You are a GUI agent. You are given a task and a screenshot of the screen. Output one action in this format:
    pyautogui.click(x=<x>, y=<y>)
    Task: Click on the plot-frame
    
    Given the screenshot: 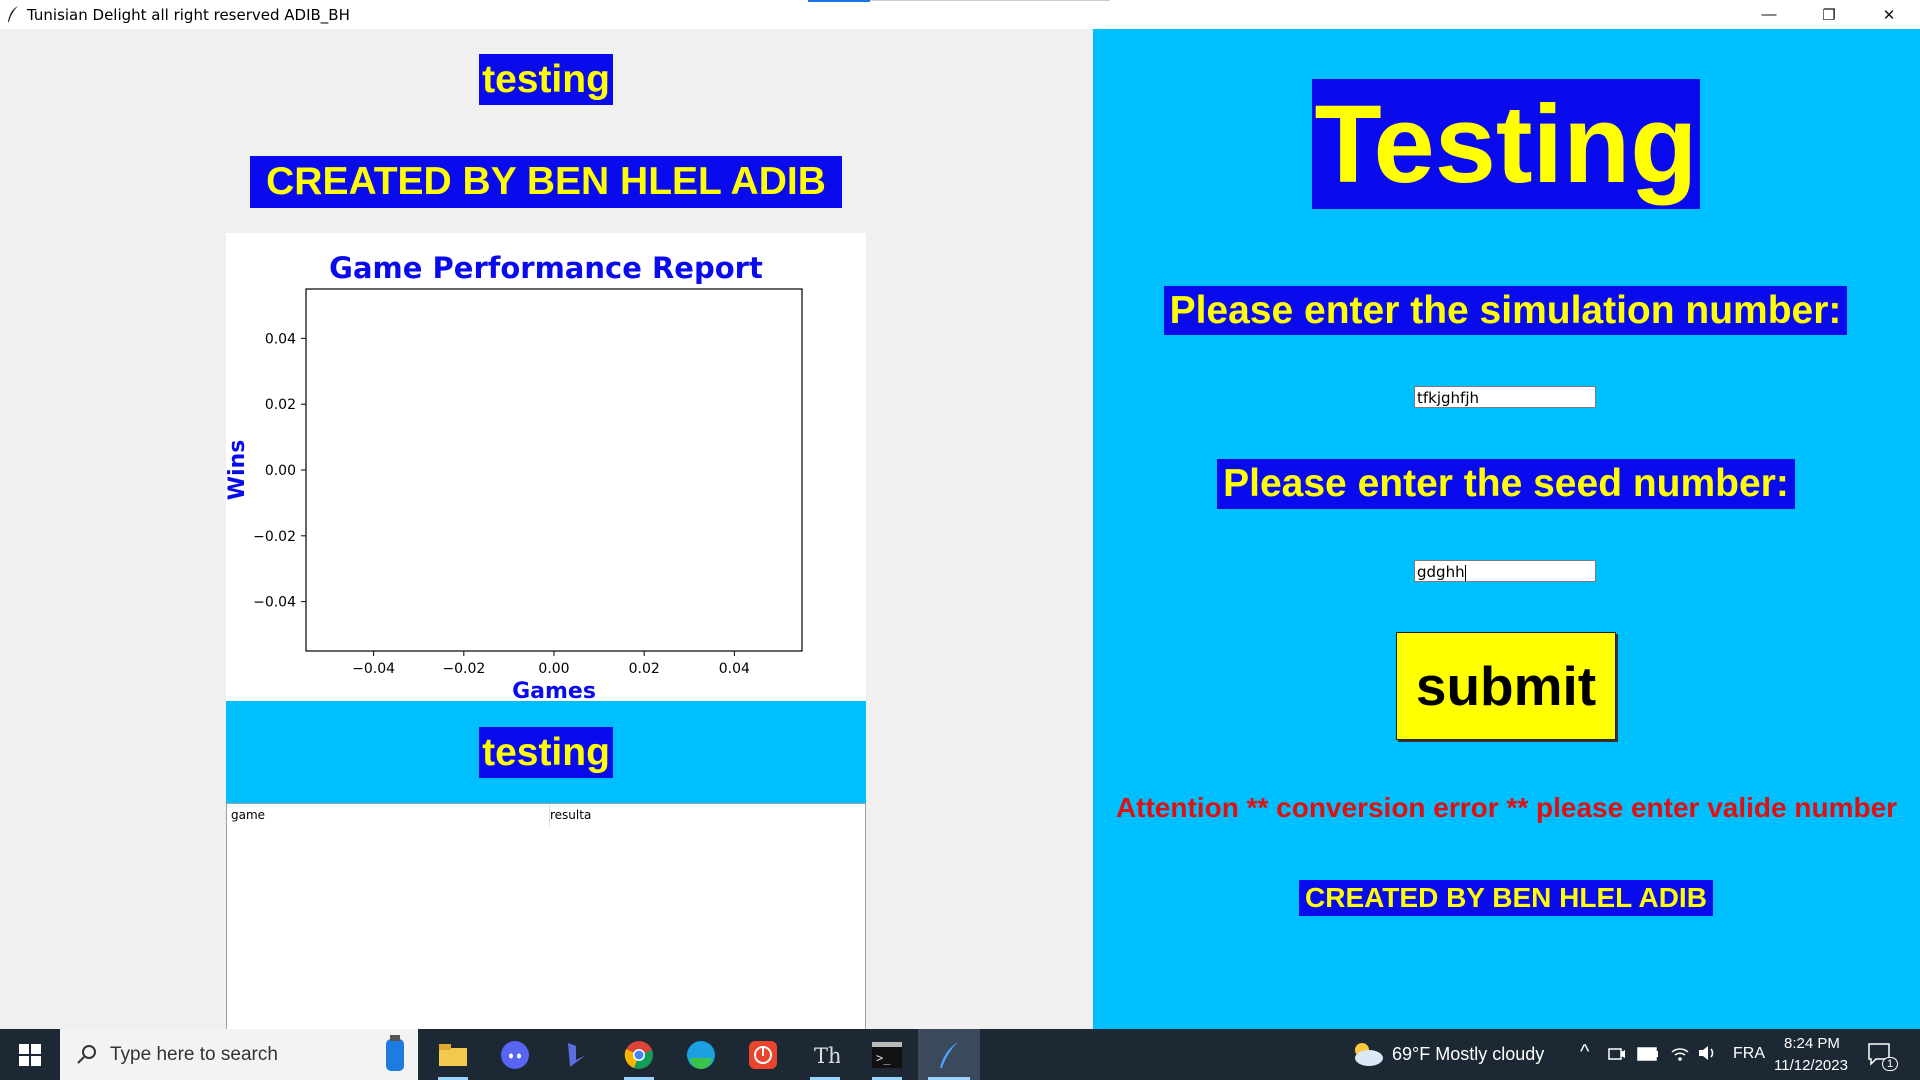 What is the action you would take?
    pyautogui.click(x=554, y=470)
    